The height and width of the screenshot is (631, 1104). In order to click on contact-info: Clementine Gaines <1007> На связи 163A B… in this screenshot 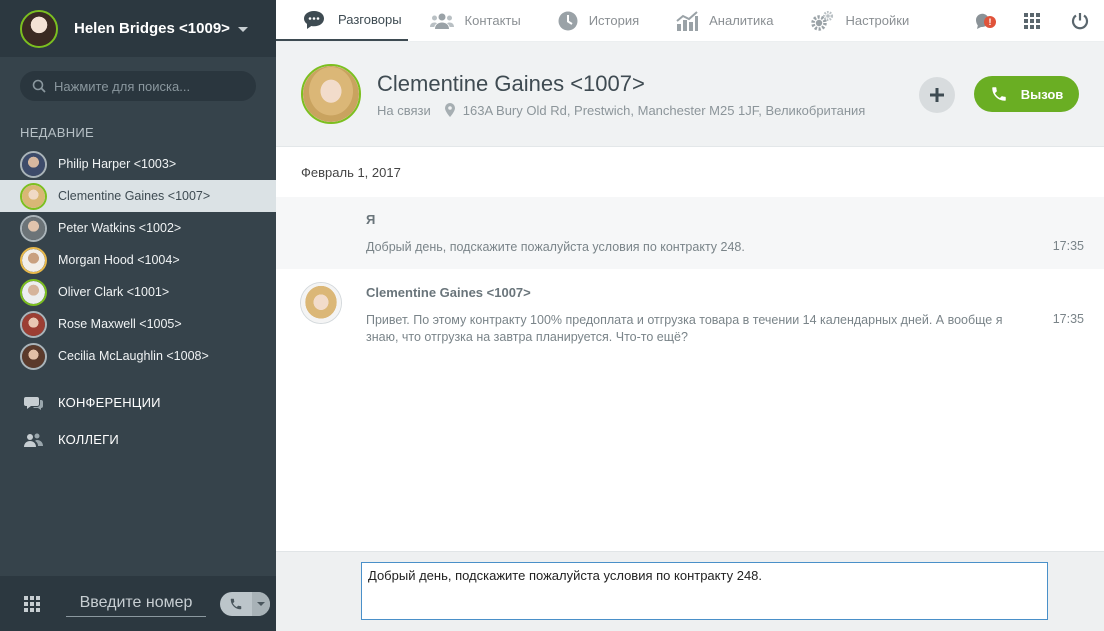, I will do `click(621, 94)`.